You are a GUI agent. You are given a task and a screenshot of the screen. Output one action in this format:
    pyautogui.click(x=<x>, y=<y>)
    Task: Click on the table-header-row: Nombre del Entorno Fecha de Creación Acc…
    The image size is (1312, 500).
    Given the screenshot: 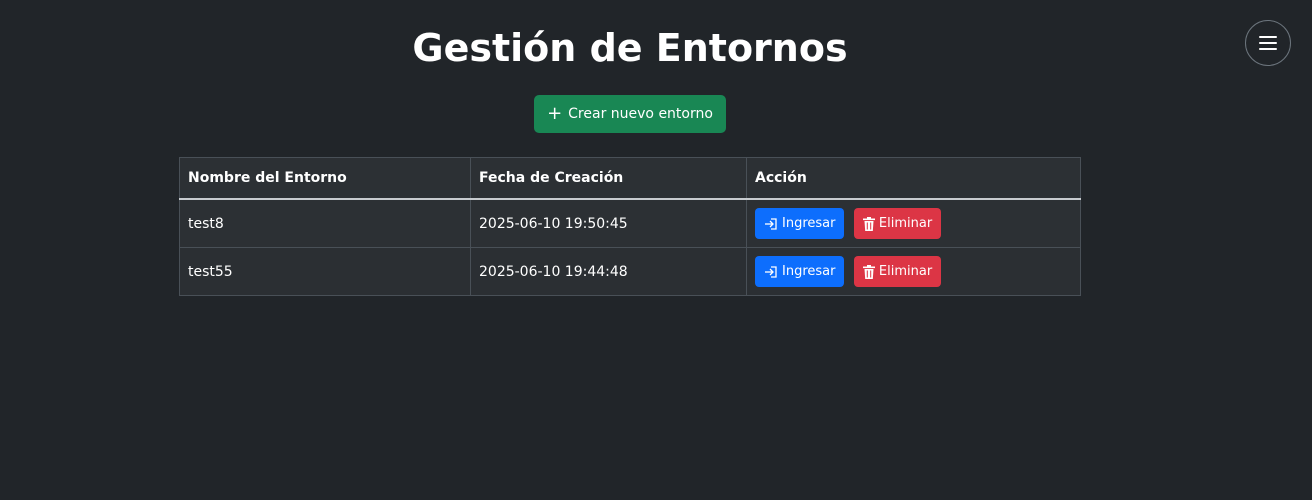 What is the action you would take?
    pyautogui.click(x=630, y=178)
    